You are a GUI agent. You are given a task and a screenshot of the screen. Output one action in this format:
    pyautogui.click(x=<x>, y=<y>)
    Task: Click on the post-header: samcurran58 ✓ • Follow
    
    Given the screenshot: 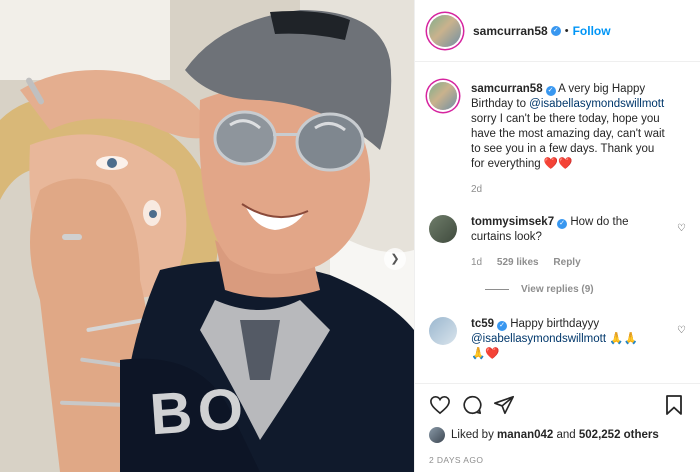 What is the action you would take?
    pyautogui.click(x=557, y=31)
    